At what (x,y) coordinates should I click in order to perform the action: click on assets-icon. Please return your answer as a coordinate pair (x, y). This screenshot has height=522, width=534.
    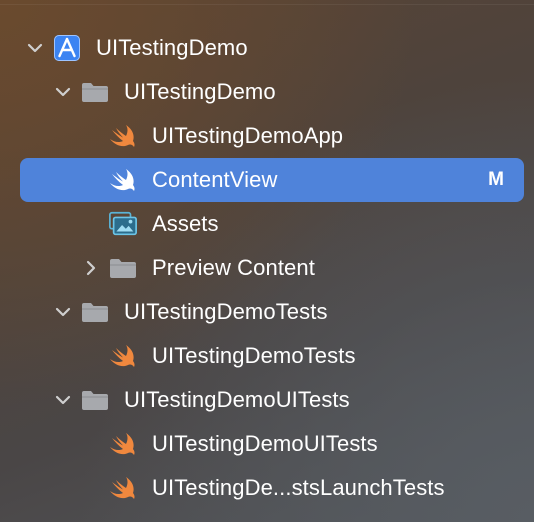
    Looking at the image, I should click on (123, 224).